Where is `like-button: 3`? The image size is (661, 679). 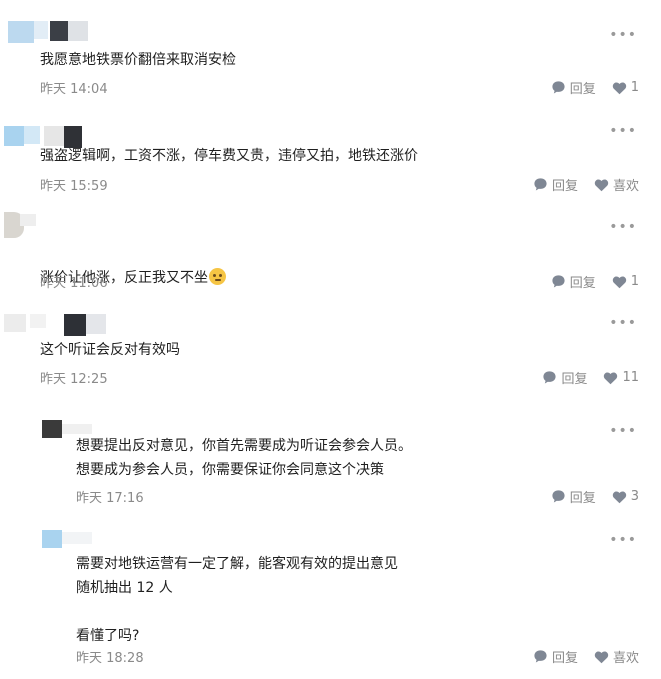
like-button: 3 is located at coordinates (625, 496).